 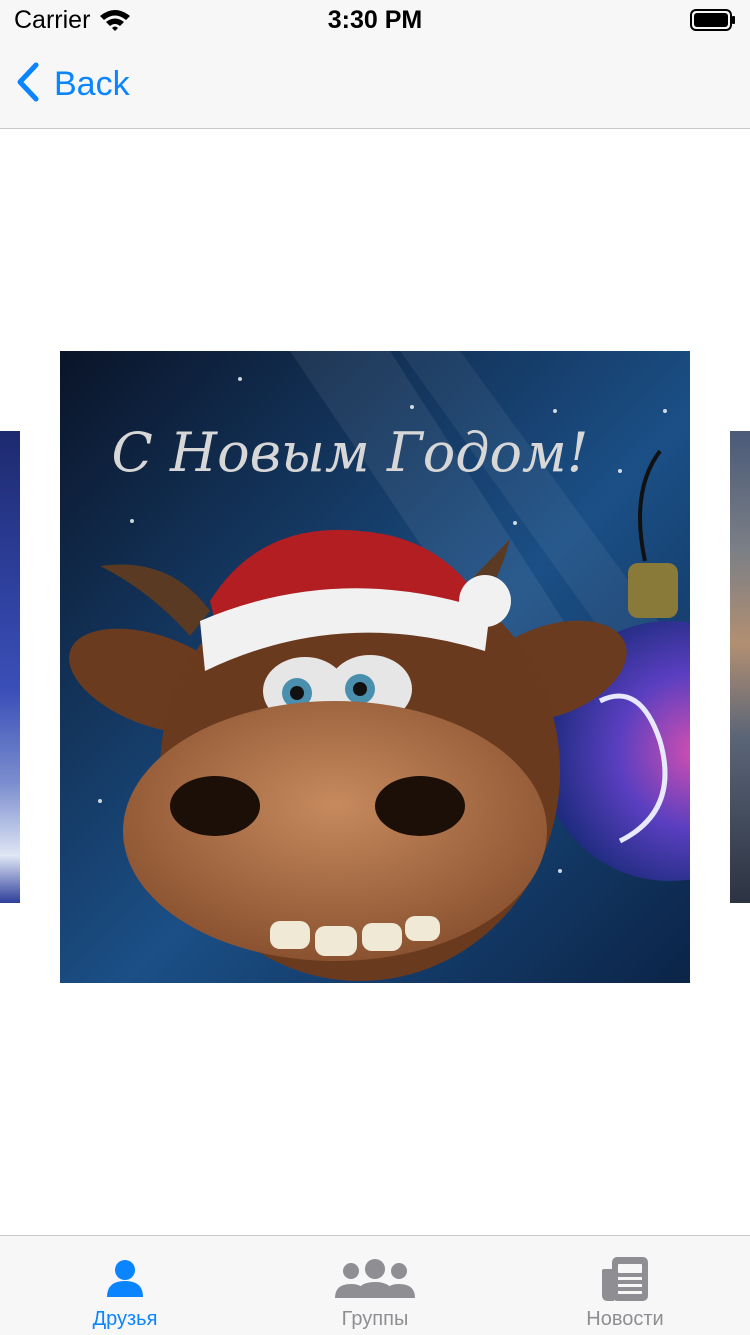 I want to click on tab-friends: Друзья, so click(x=125, y=1285).